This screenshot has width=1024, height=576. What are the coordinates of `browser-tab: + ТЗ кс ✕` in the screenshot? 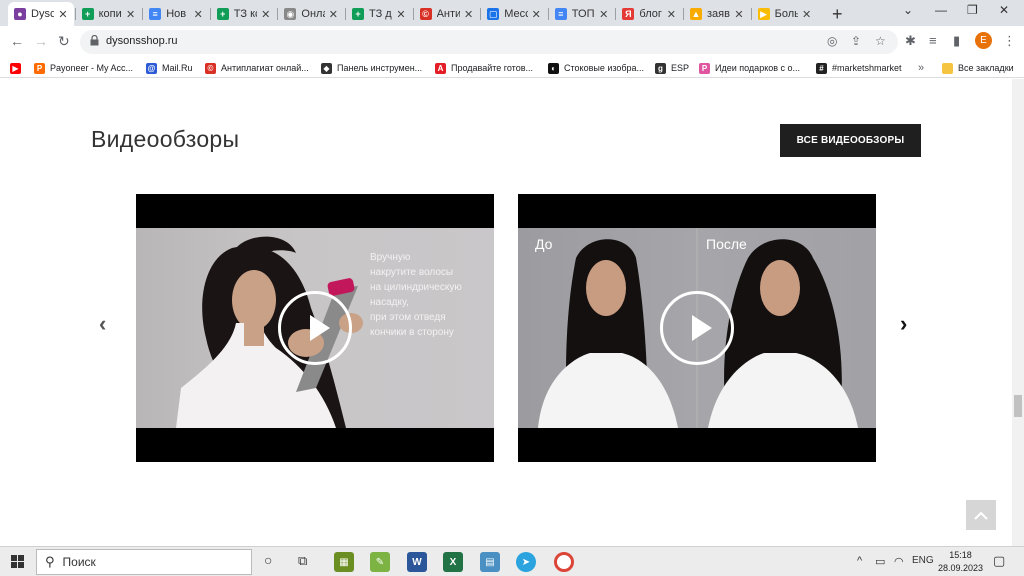 It's located at (244, 14).